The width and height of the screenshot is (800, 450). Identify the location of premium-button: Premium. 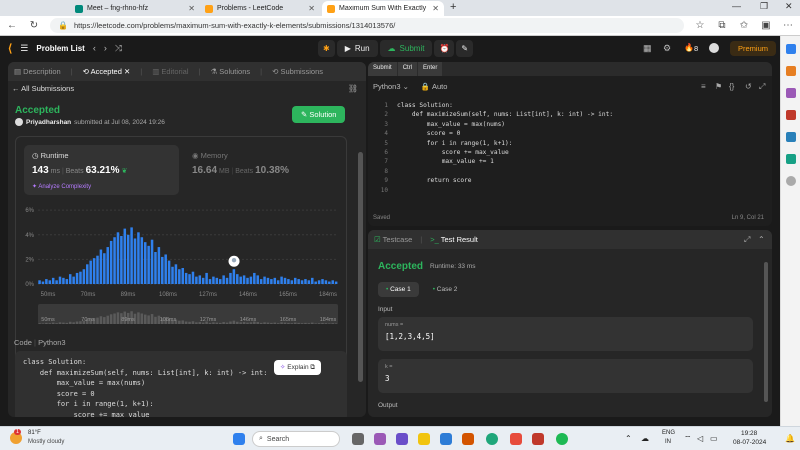
(753, 48).